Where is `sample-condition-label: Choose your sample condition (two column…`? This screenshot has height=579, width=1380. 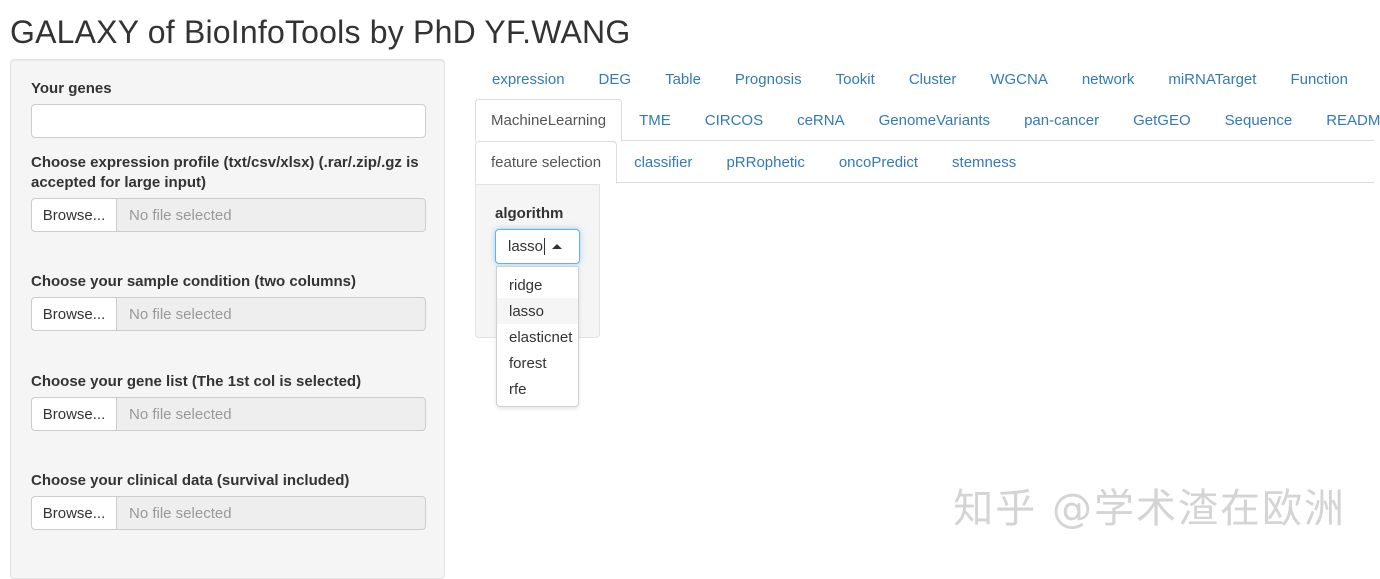
sample-condition-label: Choose your sample condition (two column… is located at coordinates (194, 281).